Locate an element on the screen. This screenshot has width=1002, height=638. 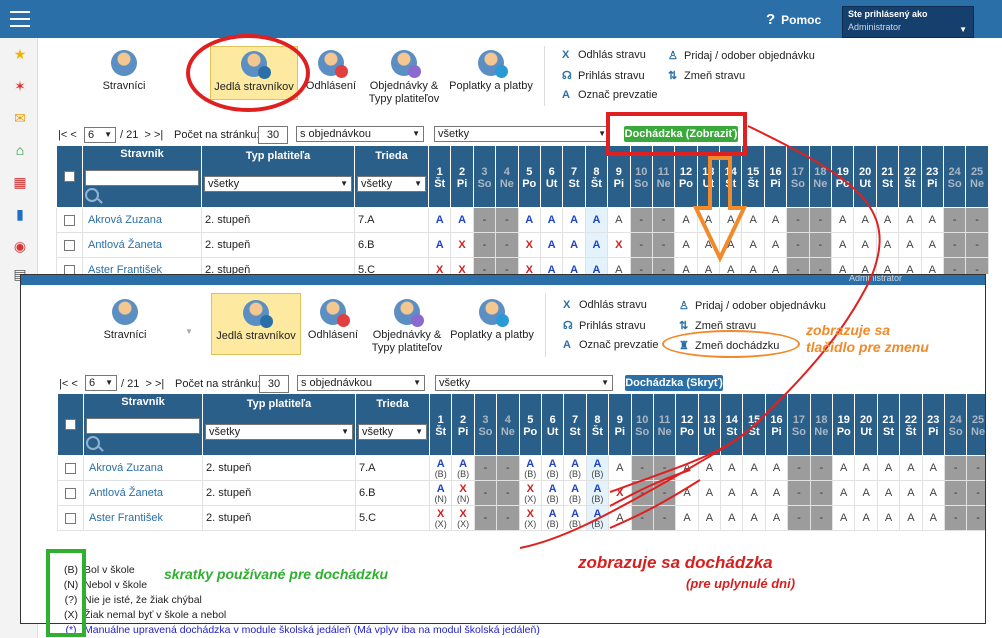
arrow-from-note is located at coordinates (640, 484).